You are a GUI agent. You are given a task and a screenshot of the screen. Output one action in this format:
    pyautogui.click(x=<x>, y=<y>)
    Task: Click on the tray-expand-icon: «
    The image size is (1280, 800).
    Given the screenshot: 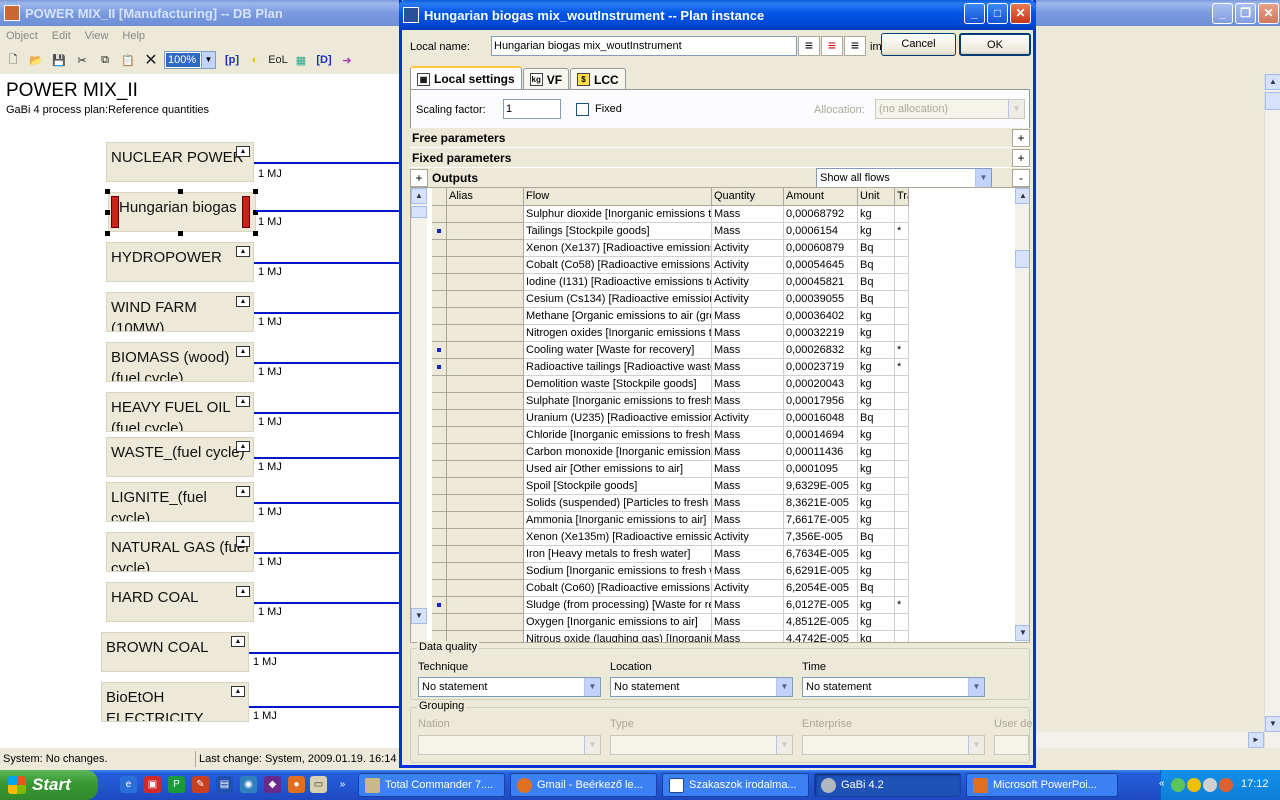 What is the action you would take?
    pyautogui.click(x=1162, y=783)
    